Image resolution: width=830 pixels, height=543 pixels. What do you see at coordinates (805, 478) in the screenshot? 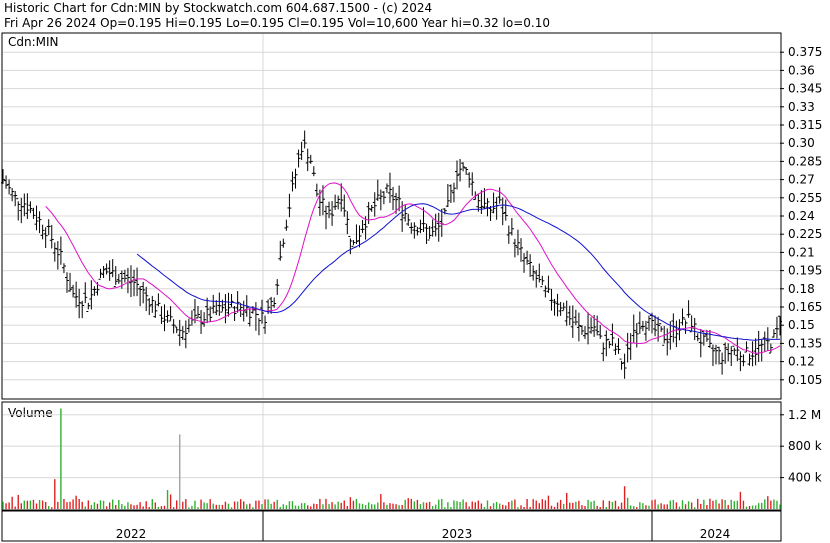
I see `volume-tick-label: 400 k` at bounding box center [805, 478].